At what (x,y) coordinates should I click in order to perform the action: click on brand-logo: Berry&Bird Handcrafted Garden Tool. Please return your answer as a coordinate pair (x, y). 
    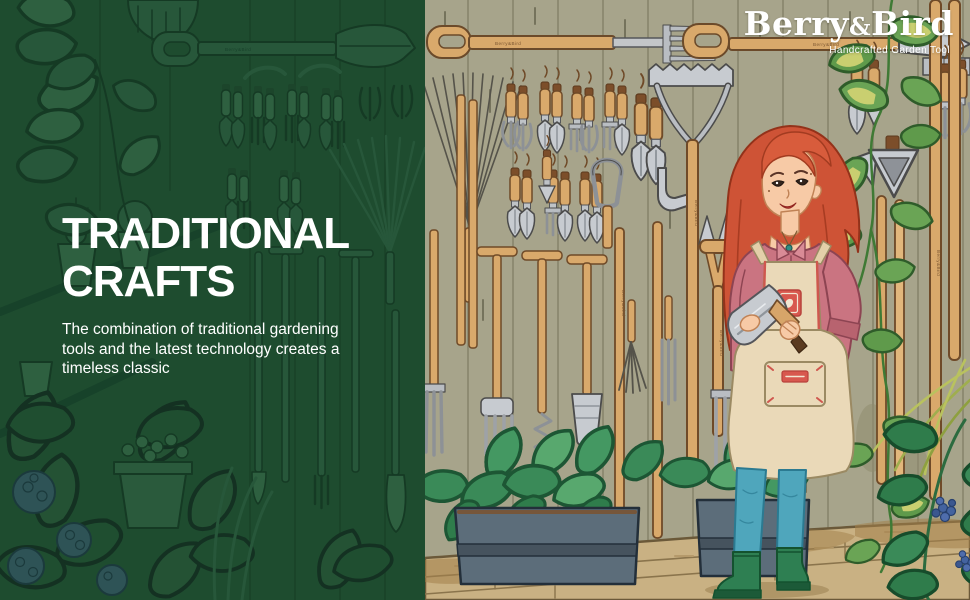
    Looking at the image, I should click on (849, 31).